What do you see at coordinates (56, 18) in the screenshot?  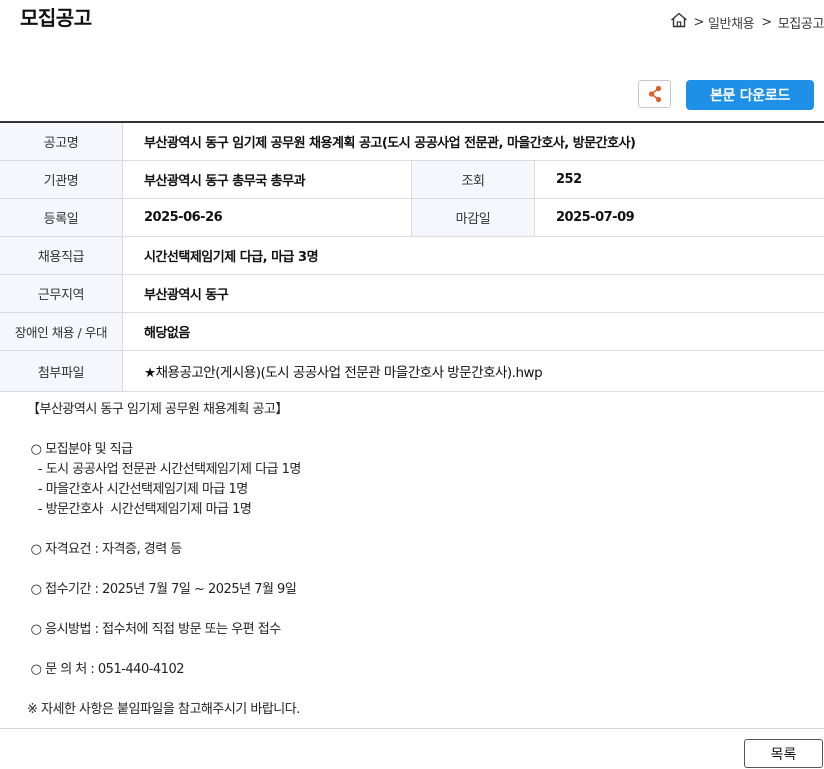 I see `page-title: 모집공고` at bounding box center [56, 18].